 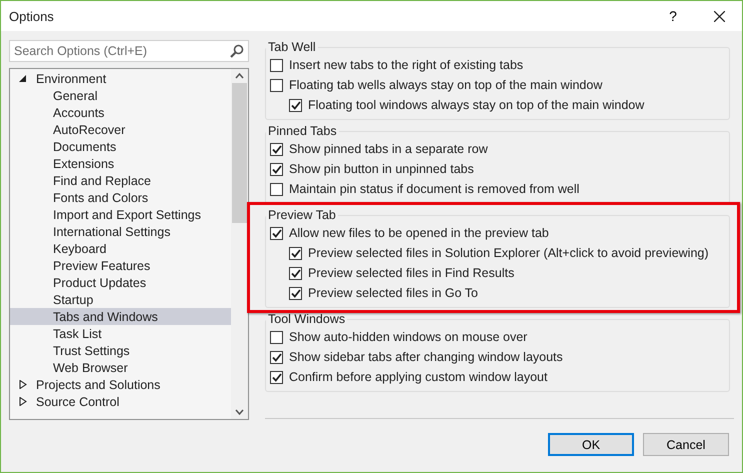 What do you see at coordinates (381, 169) in the screenshot?
I see `checkbox-label: Show pin button in unpinned tabs` at bounding box center [381, 169].